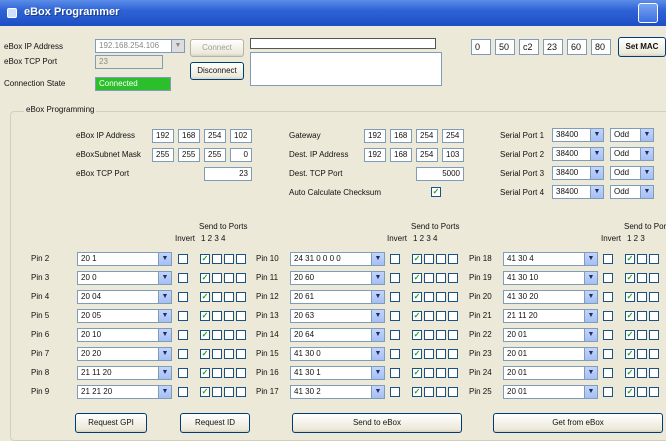 This screenshot has width=666, height=441. Describe the element at coordinates (337, 354) in the screenshot. I see `pin-command-combo: 41 30 0 ▼` at that location.